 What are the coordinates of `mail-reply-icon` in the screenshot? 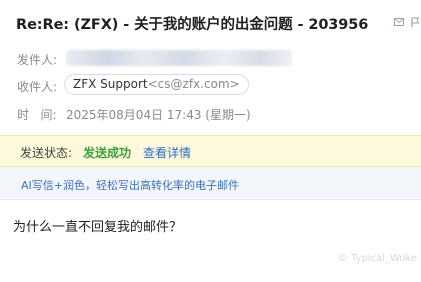 It's located at (399, 22).